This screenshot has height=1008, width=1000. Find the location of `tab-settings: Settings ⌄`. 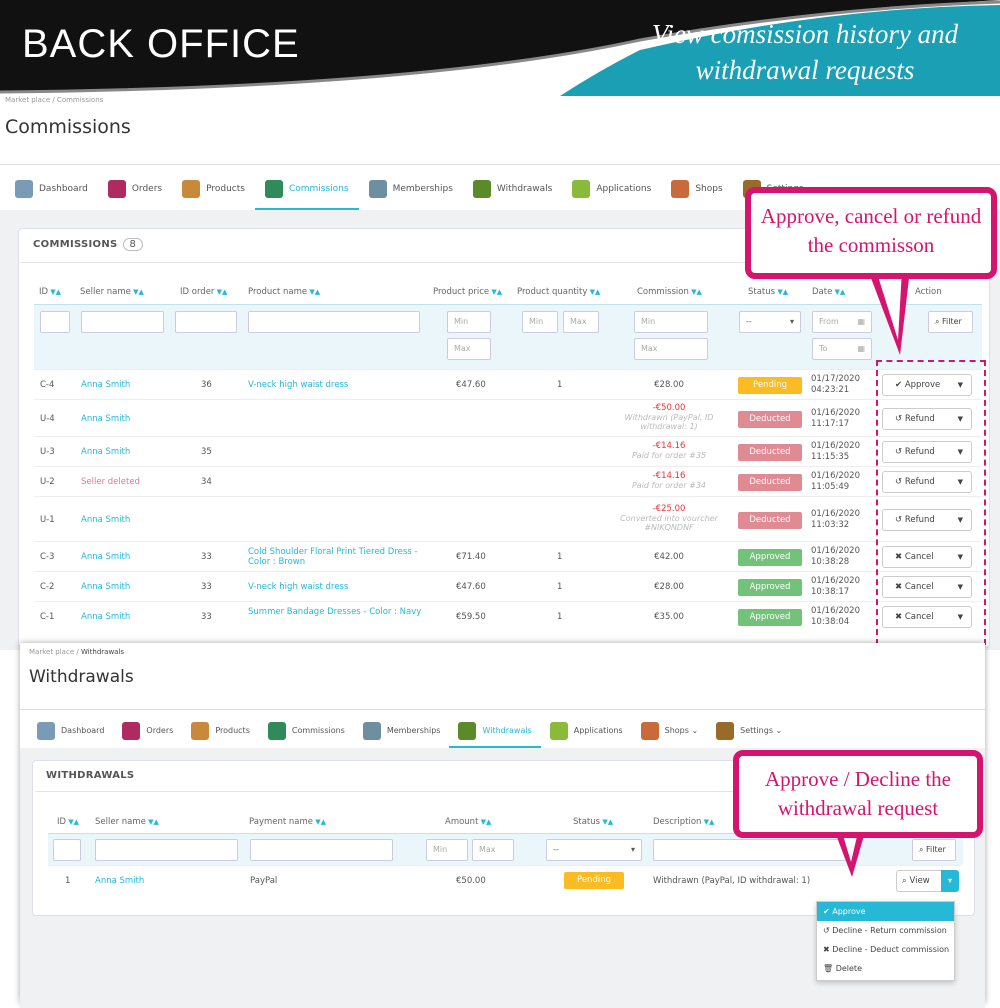

tab-settings: Settings ⌄ is located at coordinates (749, 730).